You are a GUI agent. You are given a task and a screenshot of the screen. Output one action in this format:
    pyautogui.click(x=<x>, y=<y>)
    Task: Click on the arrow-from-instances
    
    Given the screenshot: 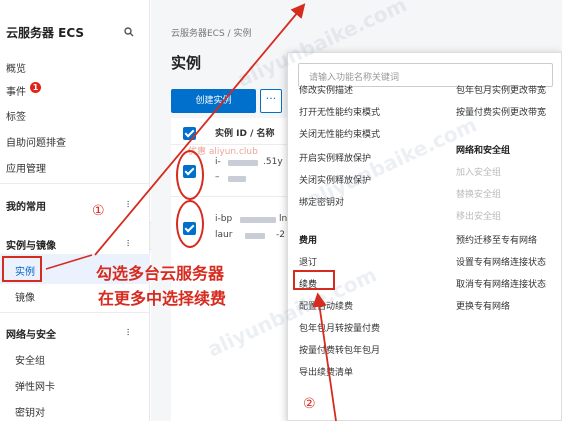 What is the action you would take?
    pyautogui.click(x=69, y=262)
    